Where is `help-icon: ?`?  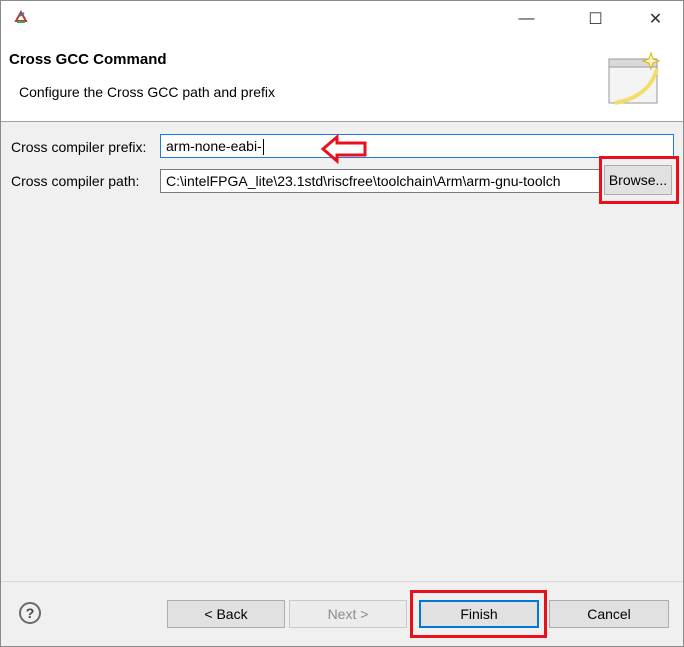
help-icon: ? is located at coordinates (30, 613).